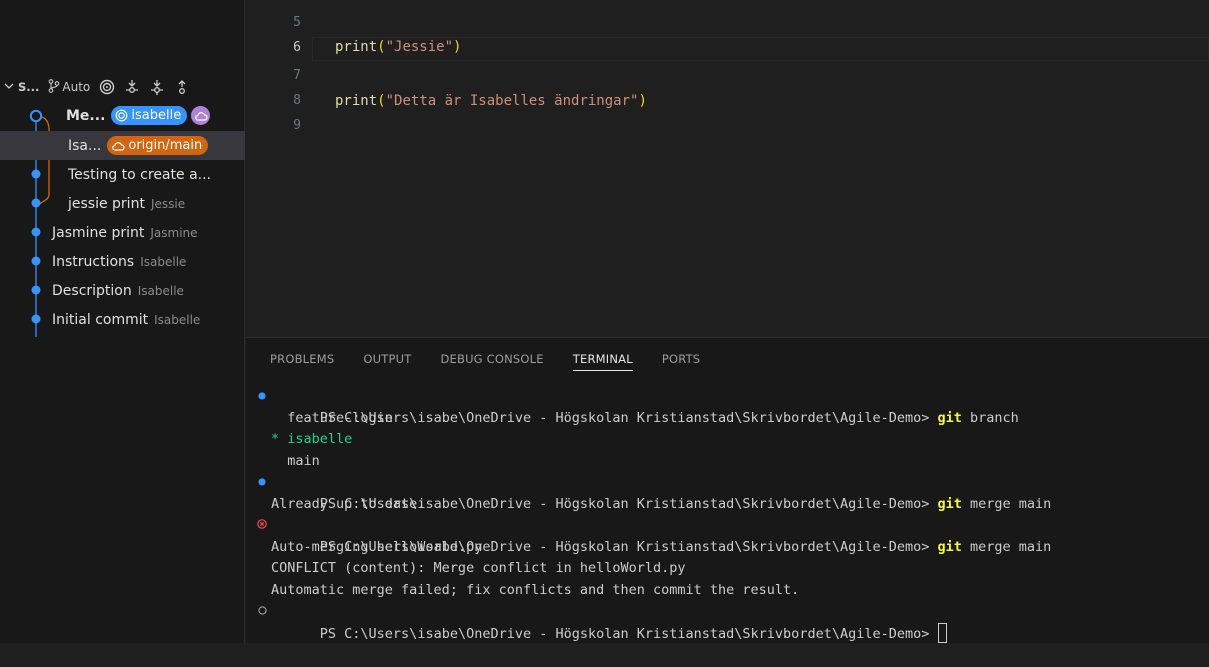 This screenshot has height=667, width=1209. I want to click on commit-message: Description, so click(92, 290).